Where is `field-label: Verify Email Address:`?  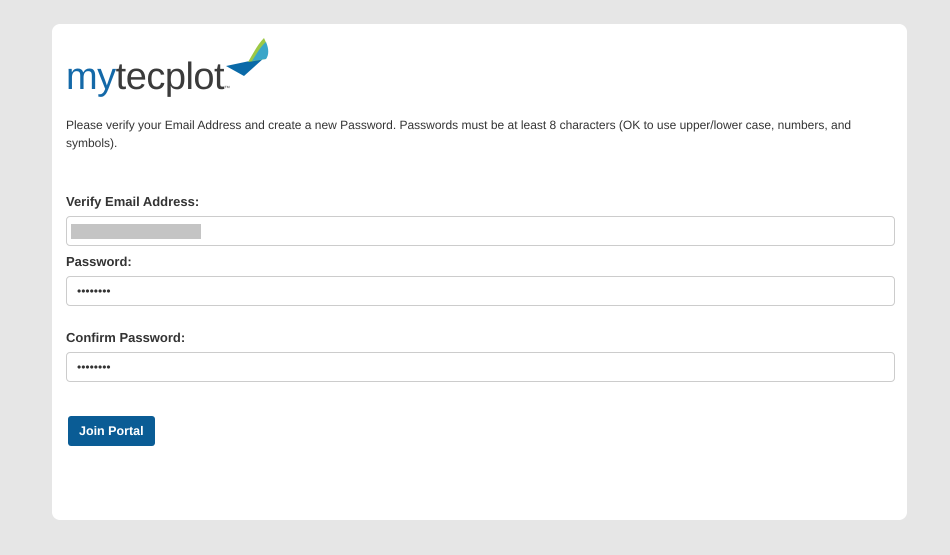
field-label: Verify Email Address: is located at coordinates (133, 201).